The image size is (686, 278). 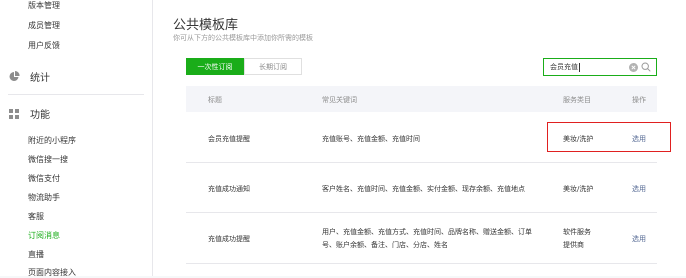 What do you see at coordinates (76, 94) in the screenshot?
I see `sidebar-divider` at bounding box center [76, 94].